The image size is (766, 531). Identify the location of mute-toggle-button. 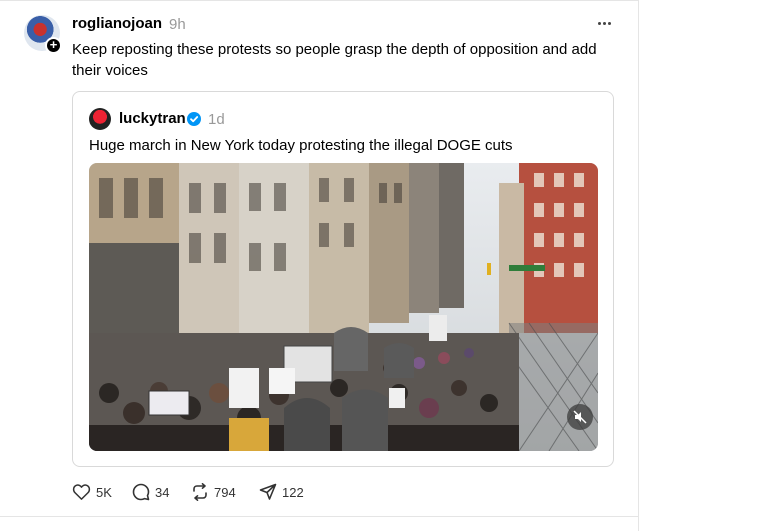
(580, 417).